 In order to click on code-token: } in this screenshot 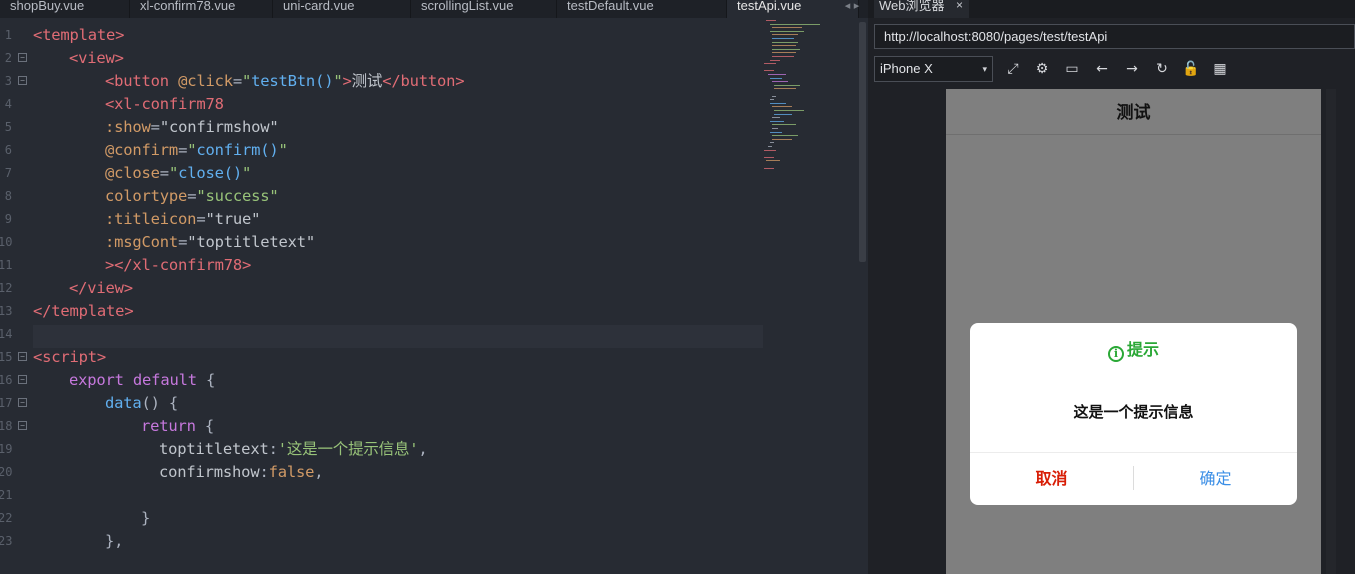, I will do `click(146, 518)`.